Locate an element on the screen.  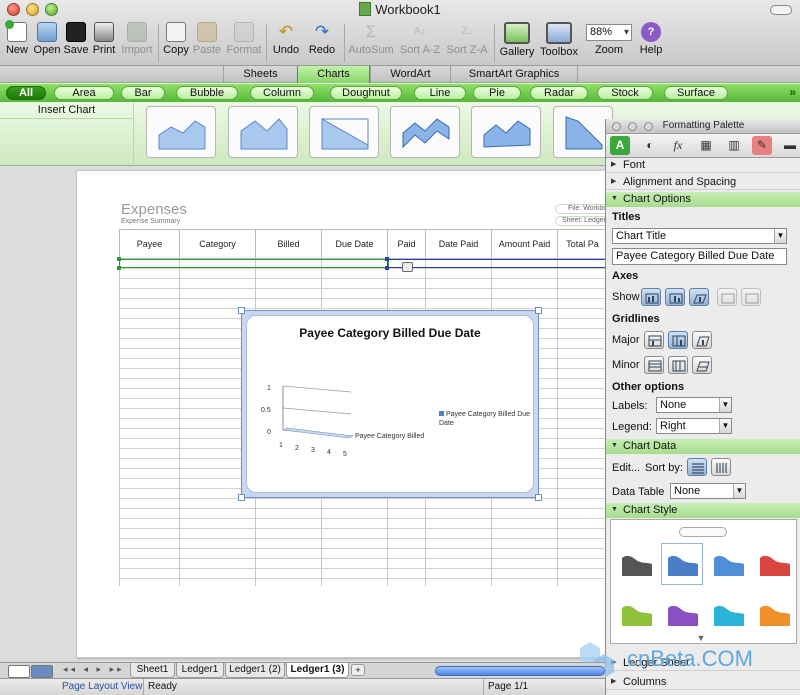
object-palette-icon: ◐ is located at coordinates (650, 145).